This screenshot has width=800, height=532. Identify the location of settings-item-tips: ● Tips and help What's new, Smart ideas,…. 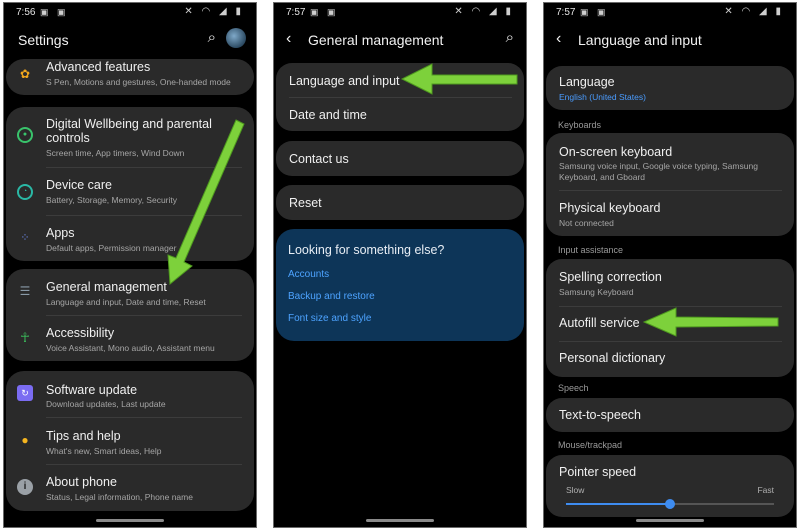
(130, 441).